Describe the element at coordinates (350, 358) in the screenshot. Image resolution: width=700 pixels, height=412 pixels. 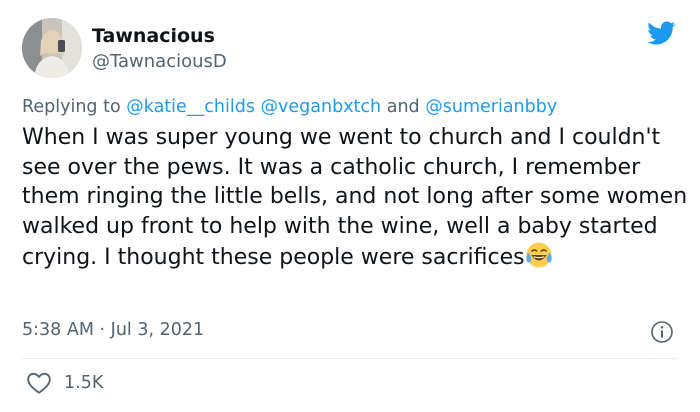
I see `divider` at that location.